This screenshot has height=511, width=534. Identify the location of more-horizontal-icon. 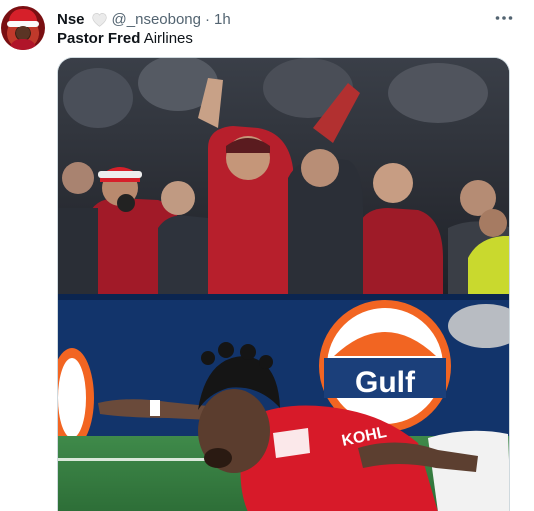
(504, 18).